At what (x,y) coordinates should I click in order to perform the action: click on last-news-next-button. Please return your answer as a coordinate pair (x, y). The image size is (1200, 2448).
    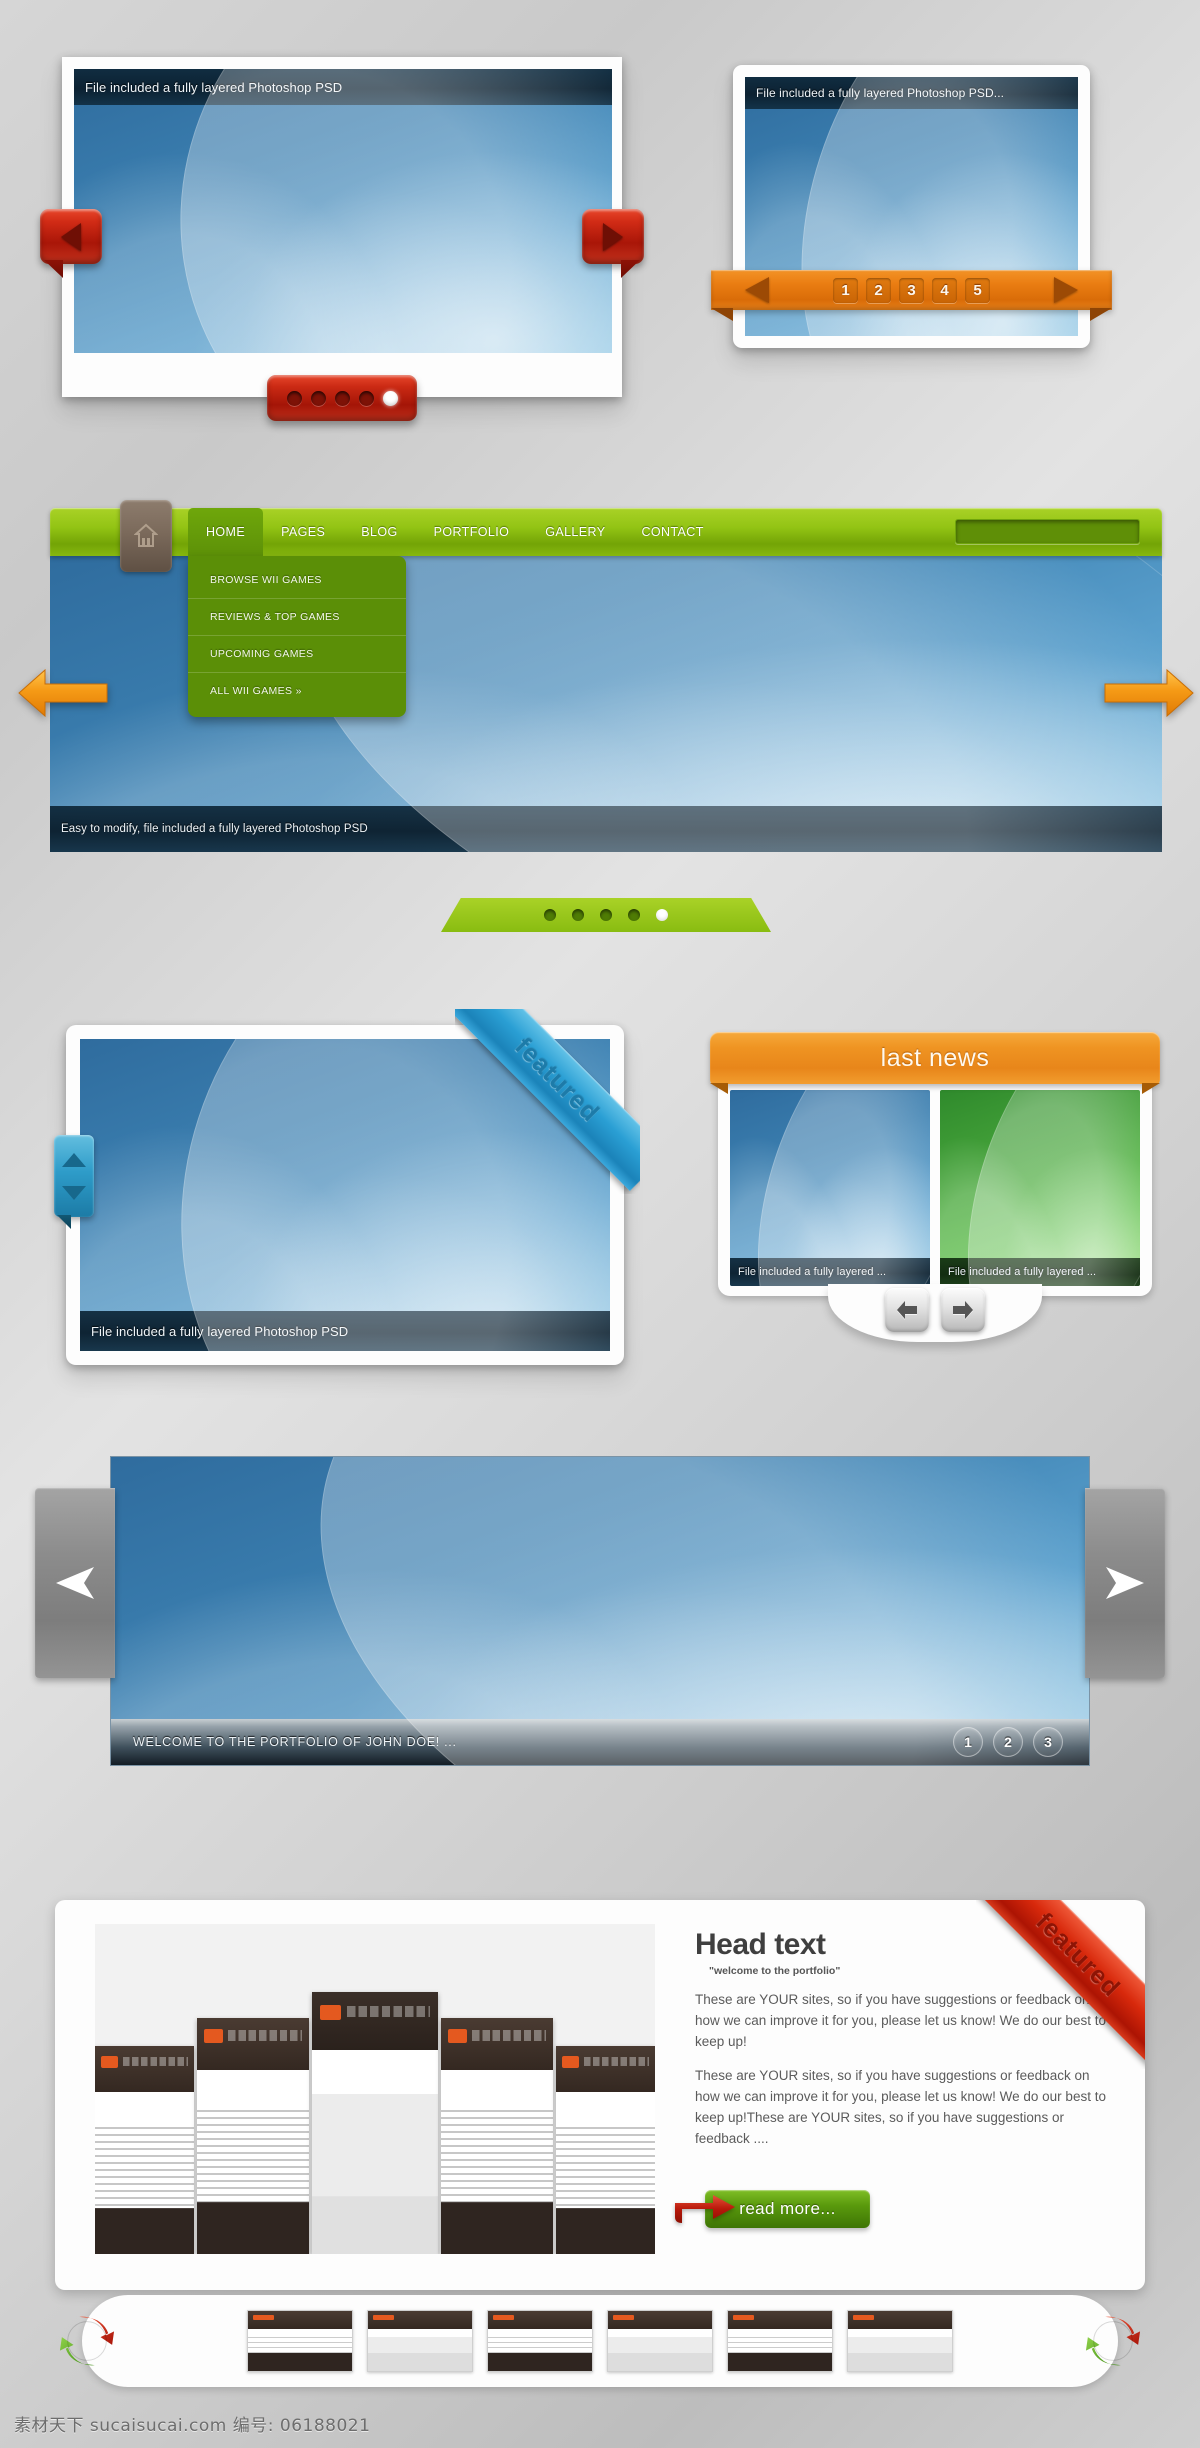
    Looking at the image, I should click on (963, 1310).